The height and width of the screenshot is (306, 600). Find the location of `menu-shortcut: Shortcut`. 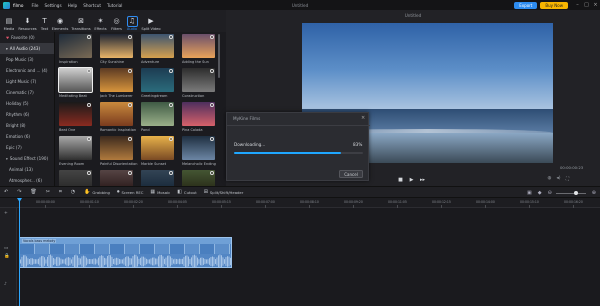

menu-shortcut: Shortcut is located at coordinates (92, 5).